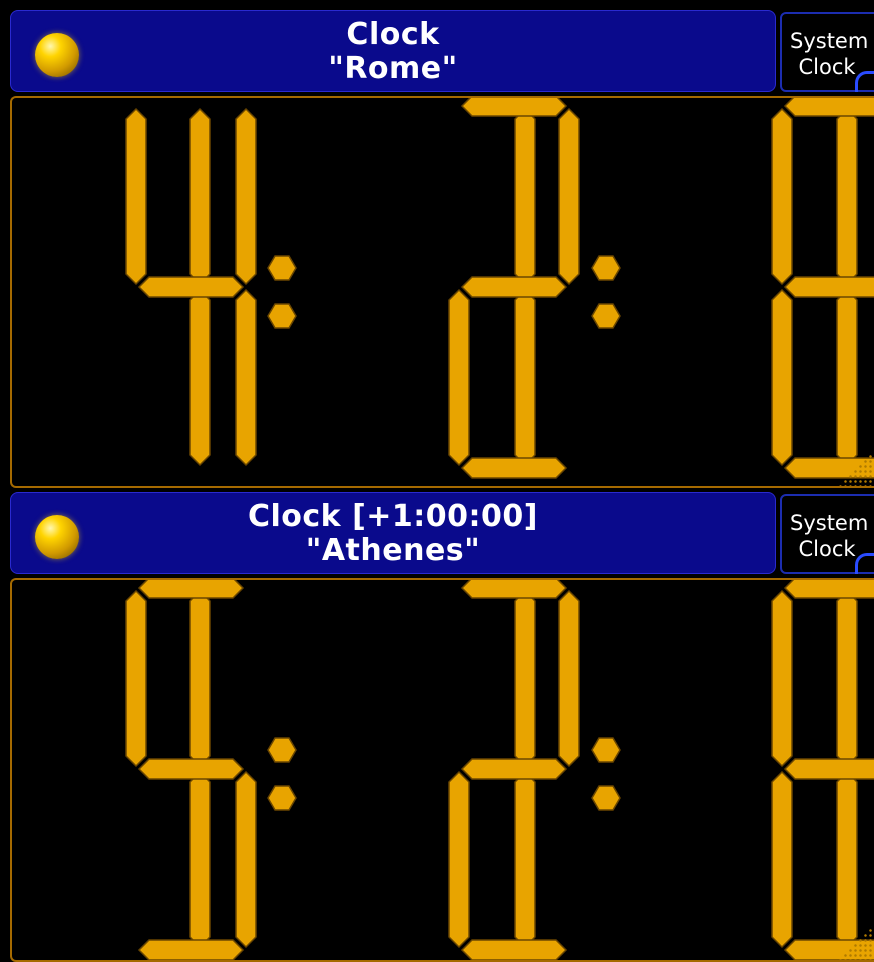 The height and width of the screenshot is (962, 874). I want to click on clock-city: "Athenes", so click(393, 550).